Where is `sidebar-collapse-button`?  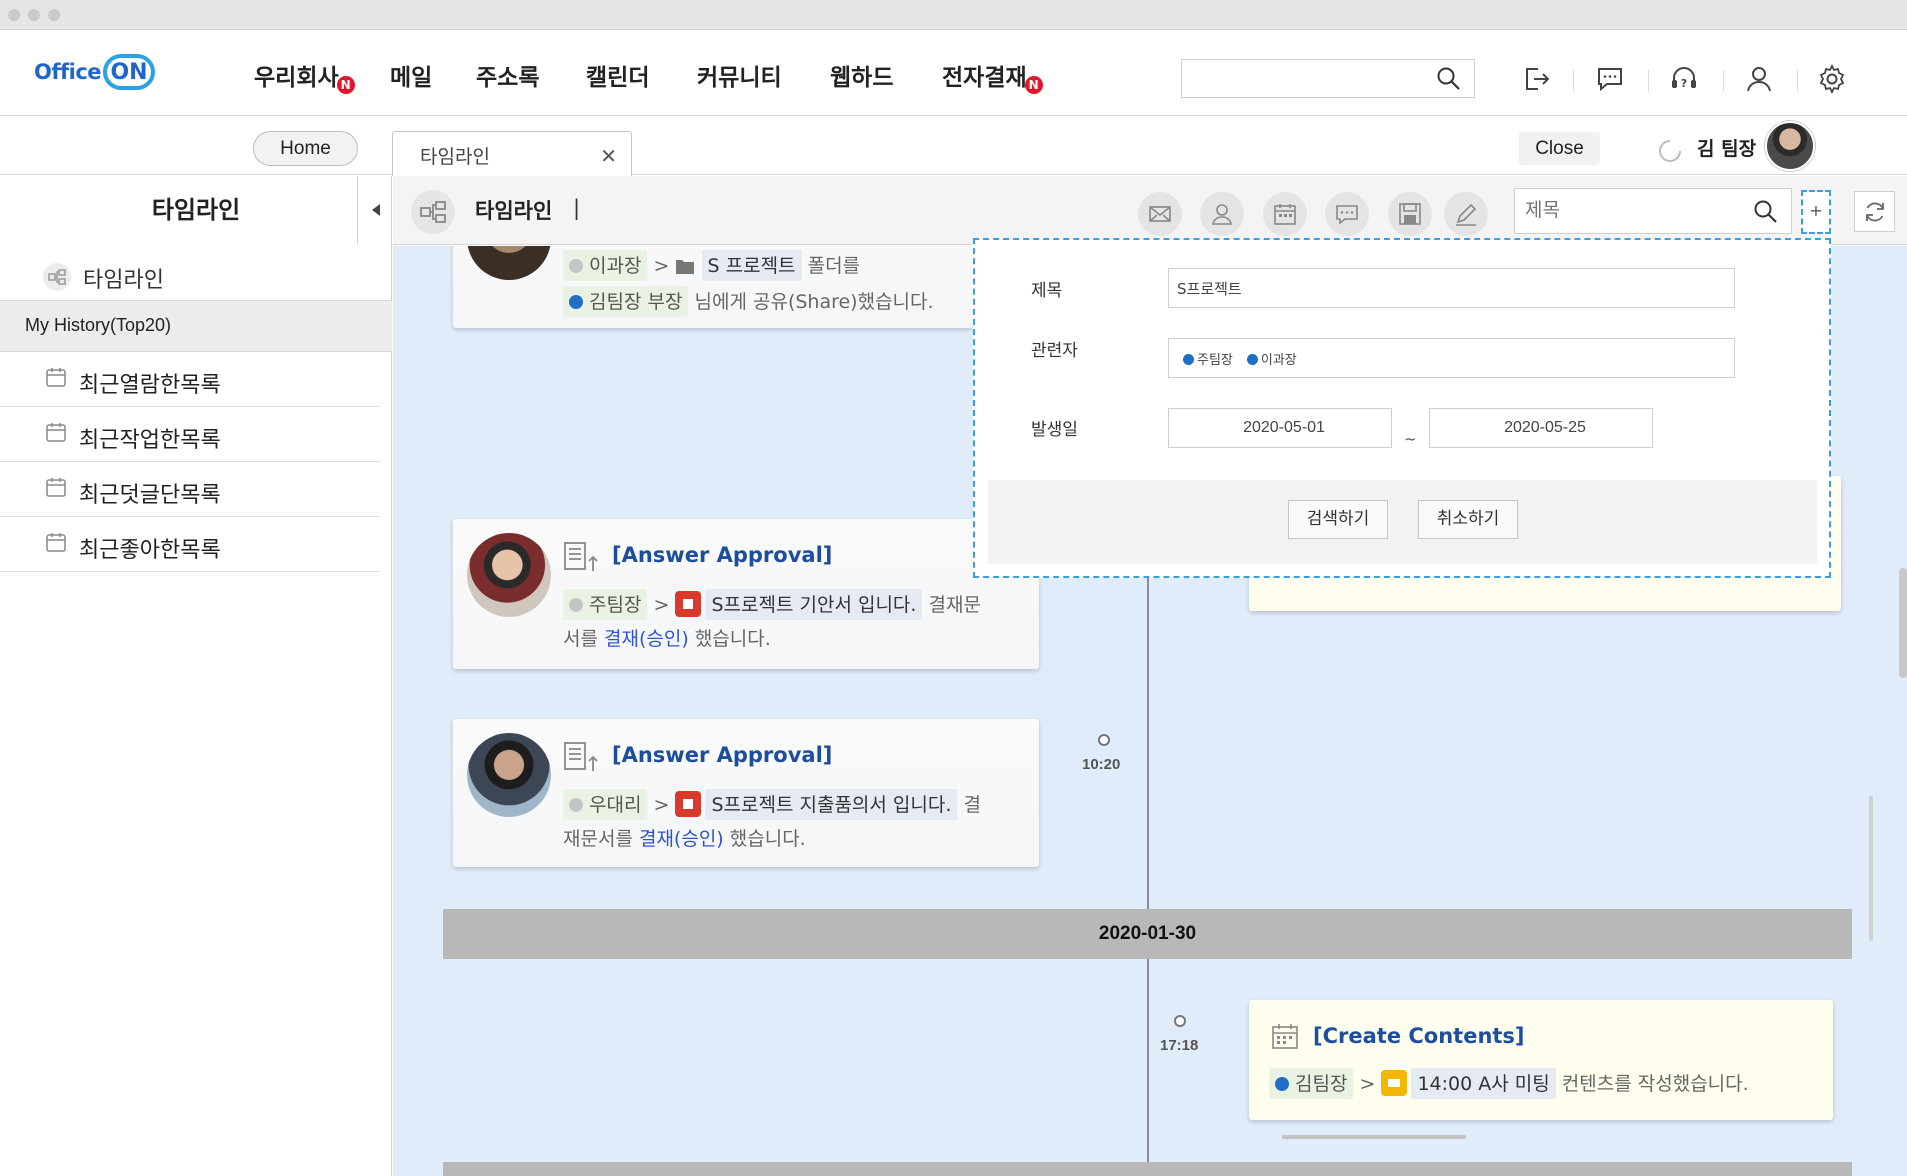
sidebar-collapse-button is located at coordinates (374, 210).